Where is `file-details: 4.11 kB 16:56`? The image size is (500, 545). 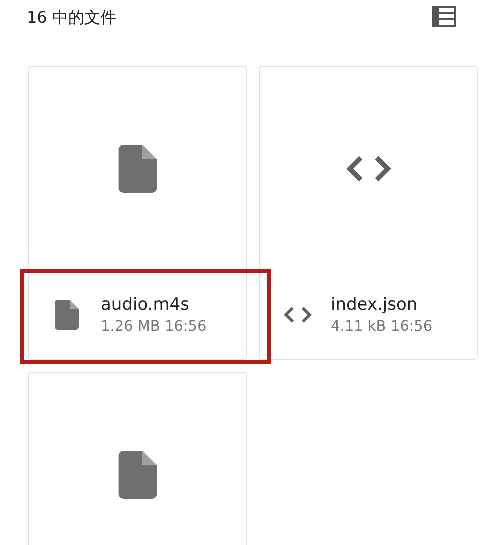 file-details: 4.11 kB 16:56 is located at coordinates (382, 327).